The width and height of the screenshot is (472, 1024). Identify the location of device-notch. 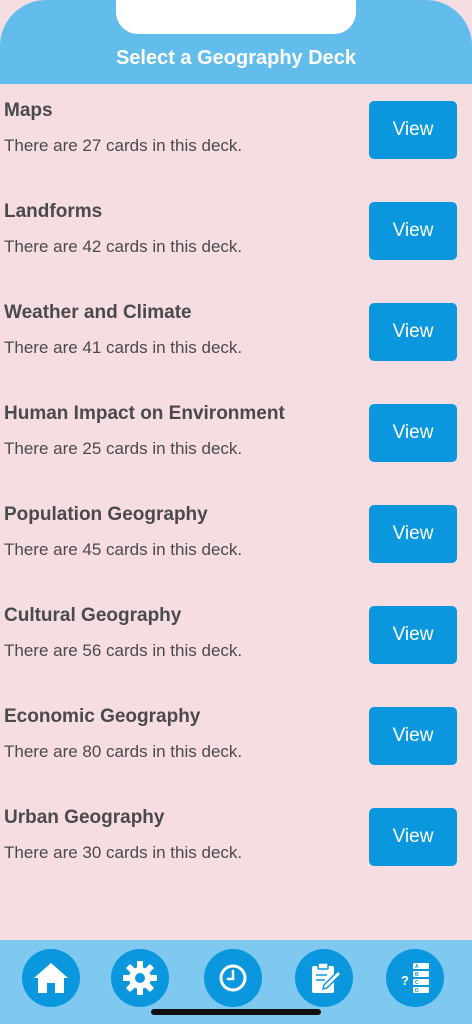
(236, 17).